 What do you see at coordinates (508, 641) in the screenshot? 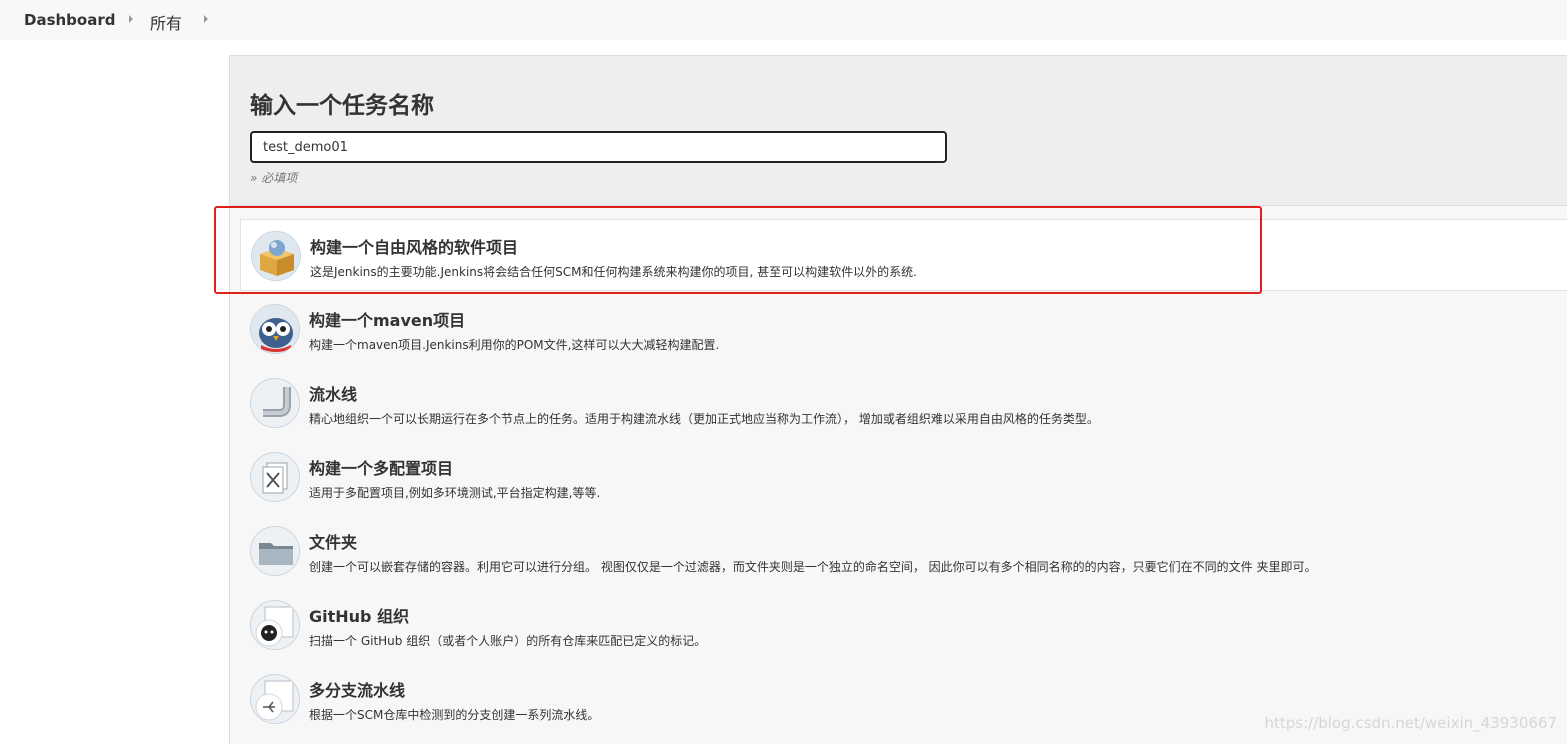
I see `item-description: 扫描一个 GitHub 组织（或者个人账户）的所有仓库来匹配已定义的标记。` at bounding box center [508, 641].